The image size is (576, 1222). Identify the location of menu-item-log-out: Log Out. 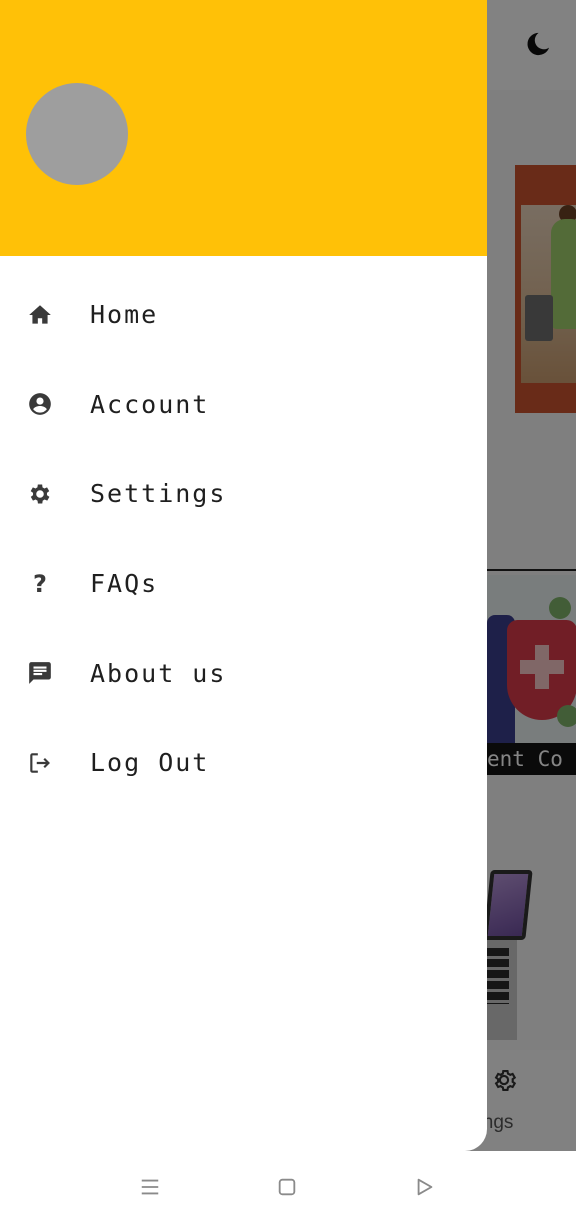
(243, 763).